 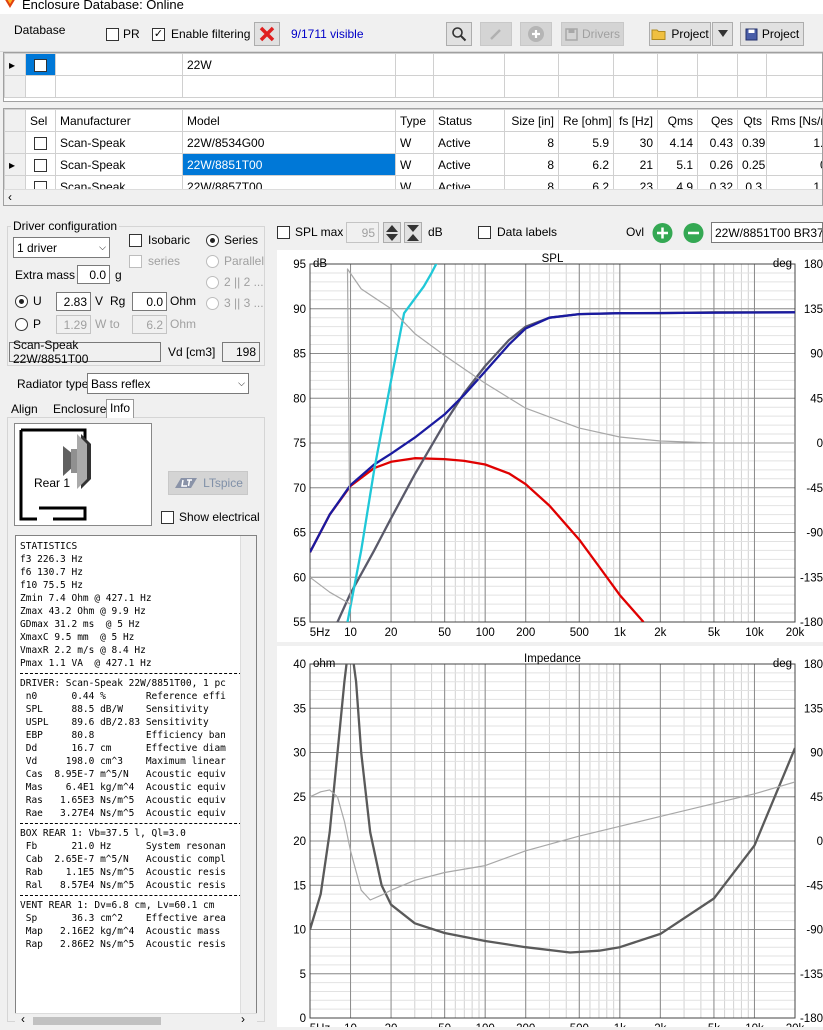 I want to click on cell-qms: 5.1, so click(x=678, y=165).